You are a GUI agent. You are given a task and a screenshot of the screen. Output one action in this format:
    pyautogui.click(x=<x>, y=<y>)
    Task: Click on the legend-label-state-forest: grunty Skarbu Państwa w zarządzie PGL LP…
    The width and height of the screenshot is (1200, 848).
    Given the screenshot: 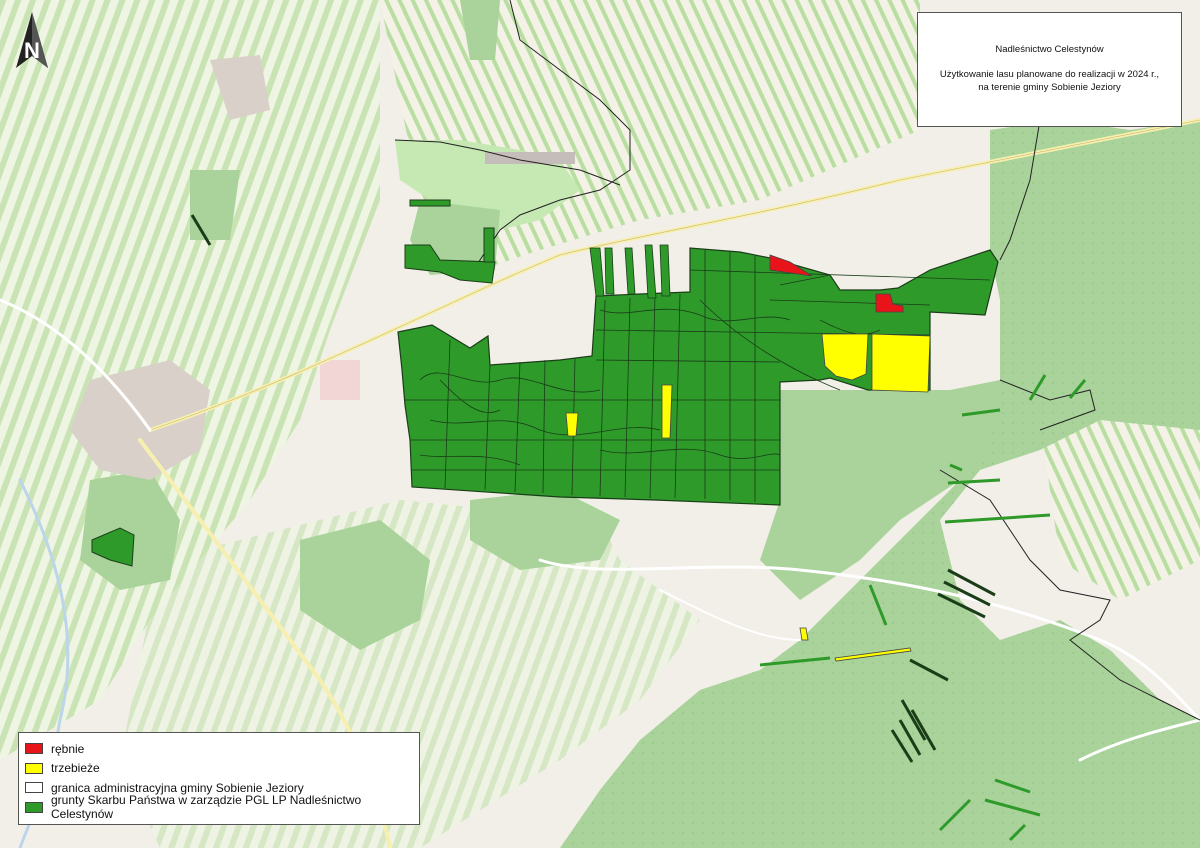 What is the action you would take?
    pyautogui.click(x=206, y=807)
    